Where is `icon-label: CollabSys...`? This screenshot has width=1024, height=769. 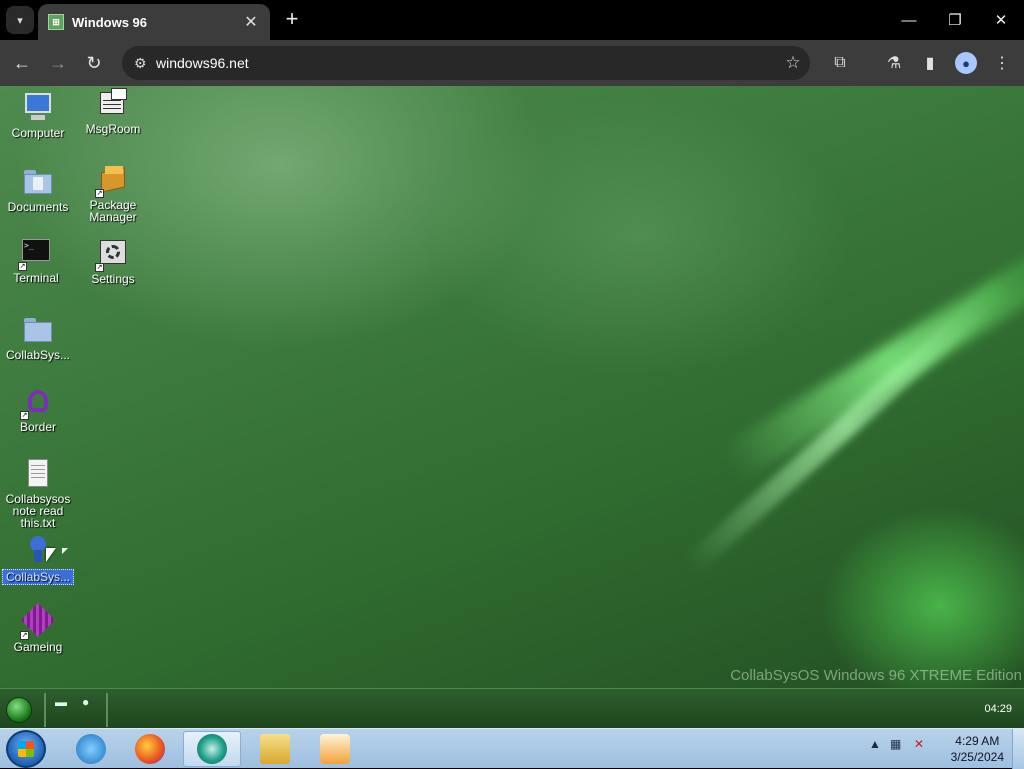
icon-label: CollabSys... is located at coordinates (38, 355).